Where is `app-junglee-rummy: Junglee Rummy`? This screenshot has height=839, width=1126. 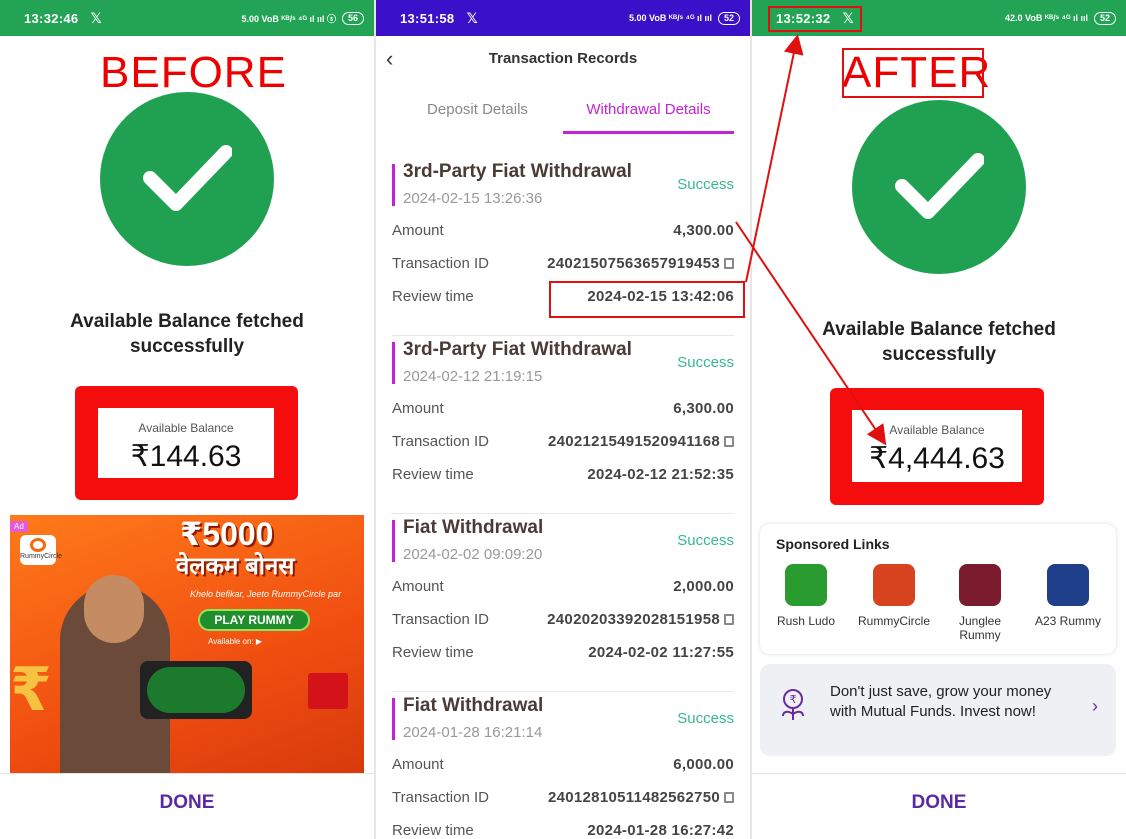 app-junglee-rummy: Junglee Rummy is located at coordinates (980, 603).